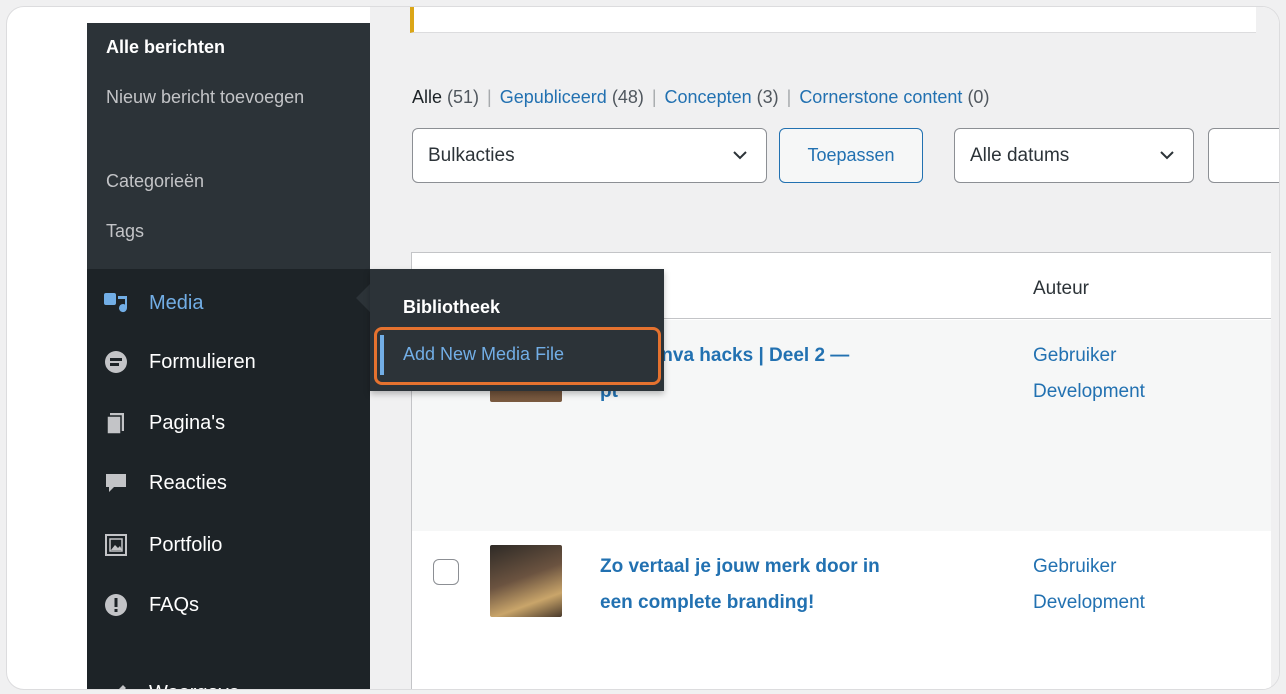 The height and width of the screenshot is (694, 1286). I want to click on apply-button: Toepassen, so click(851, 155).